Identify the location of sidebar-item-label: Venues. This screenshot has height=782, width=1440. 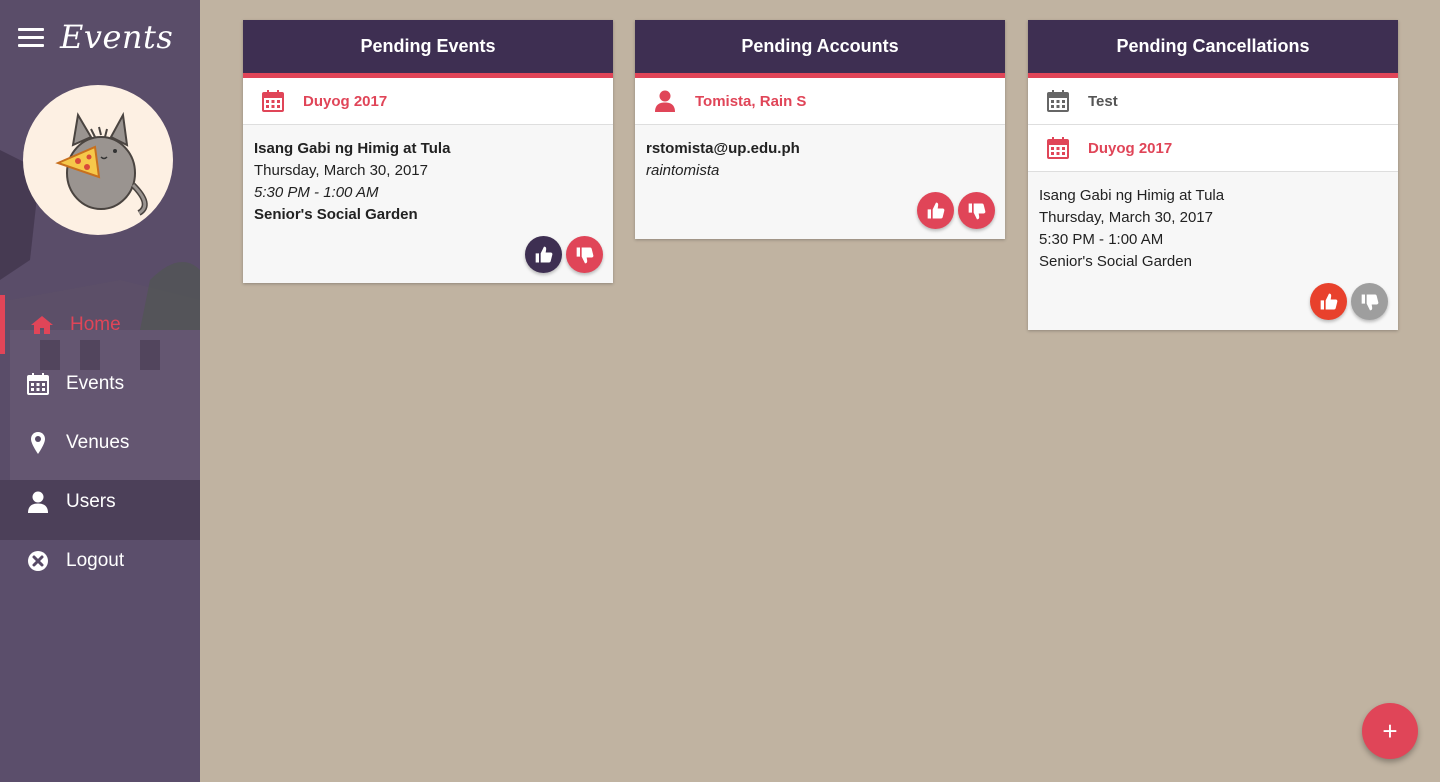
(98, 442).